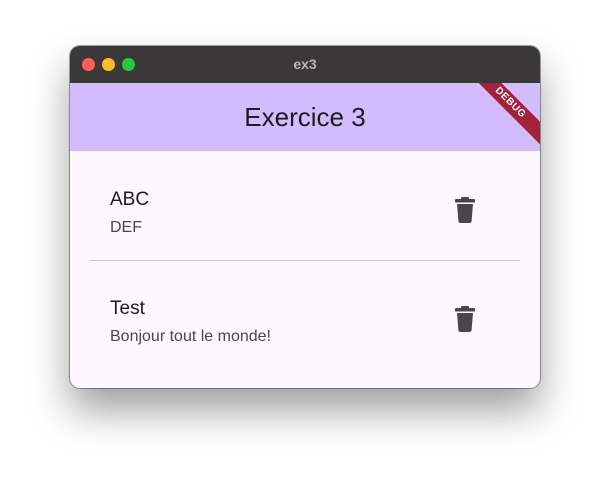  I want to click on list-item-title: ABC, so click(130, 199).